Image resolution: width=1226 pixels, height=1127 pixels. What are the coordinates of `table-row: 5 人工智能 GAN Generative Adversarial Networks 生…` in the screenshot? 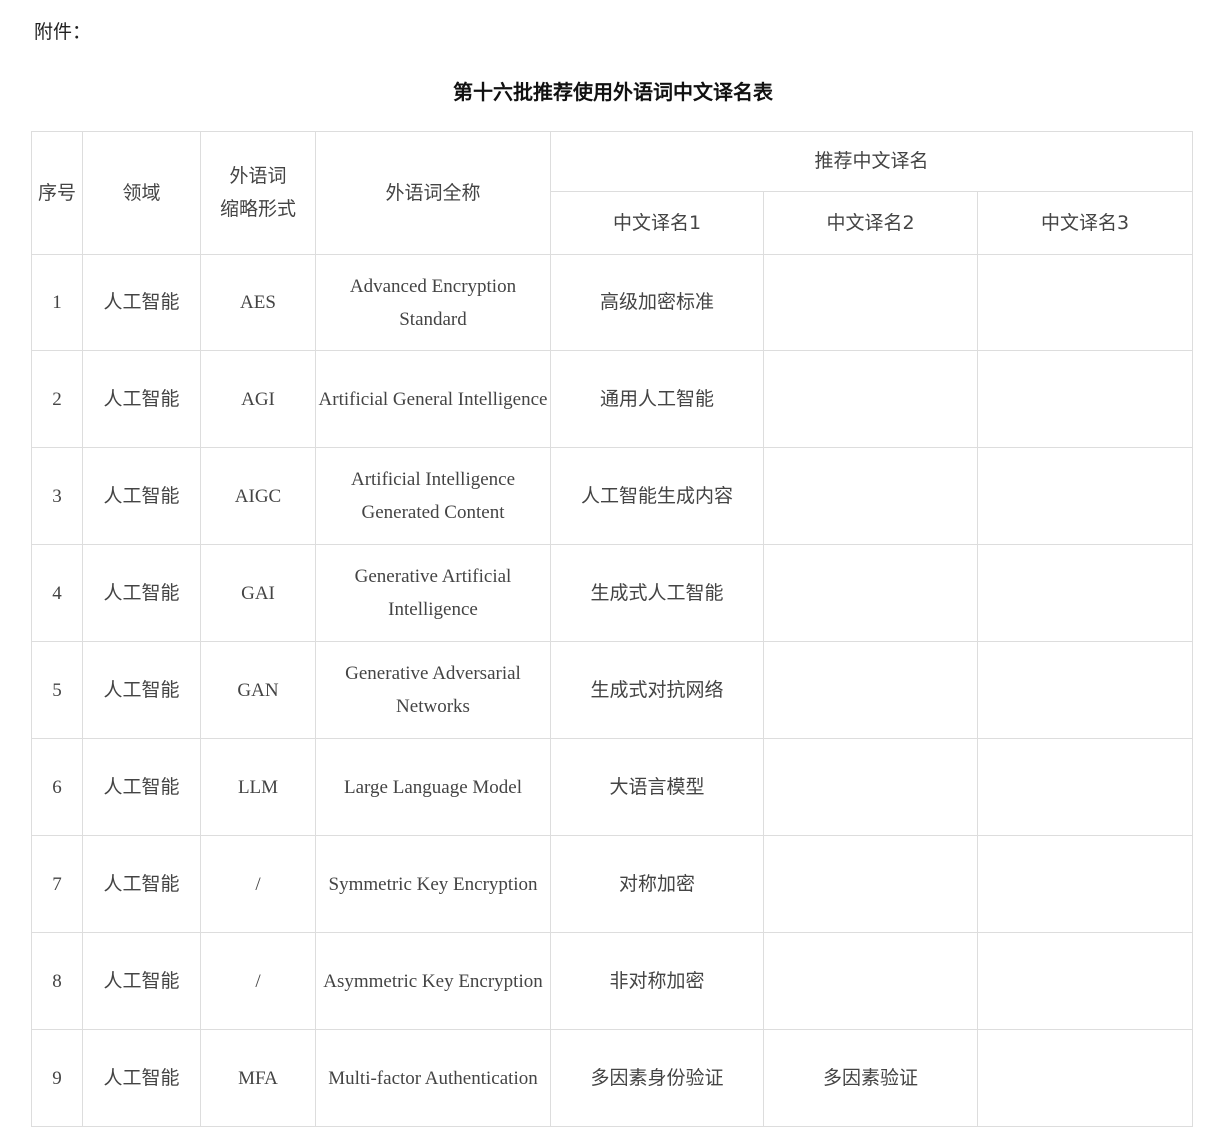 It's located at (612, 690).